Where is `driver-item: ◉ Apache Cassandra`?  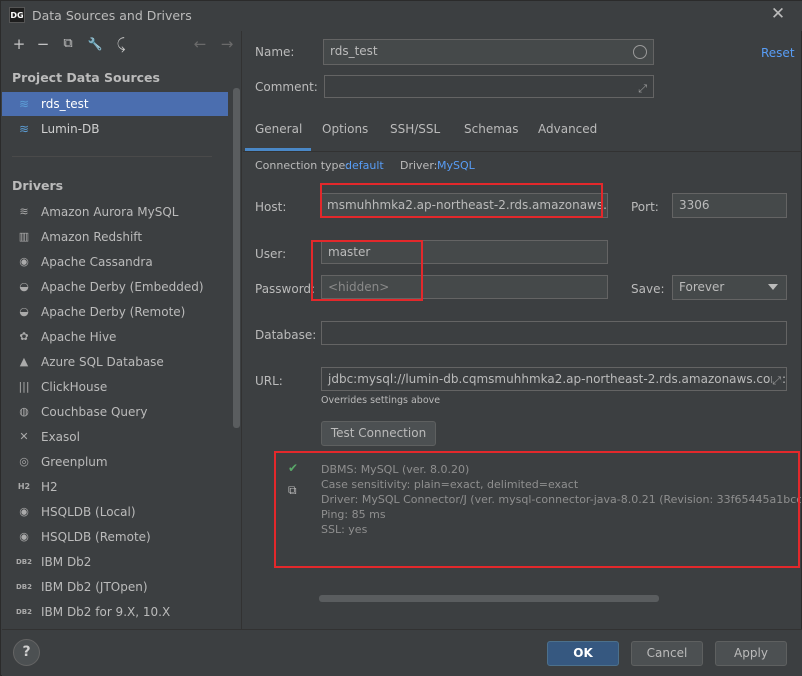 driver-item: ◉ Apache Cassandra is located at coordinates (115, 262).